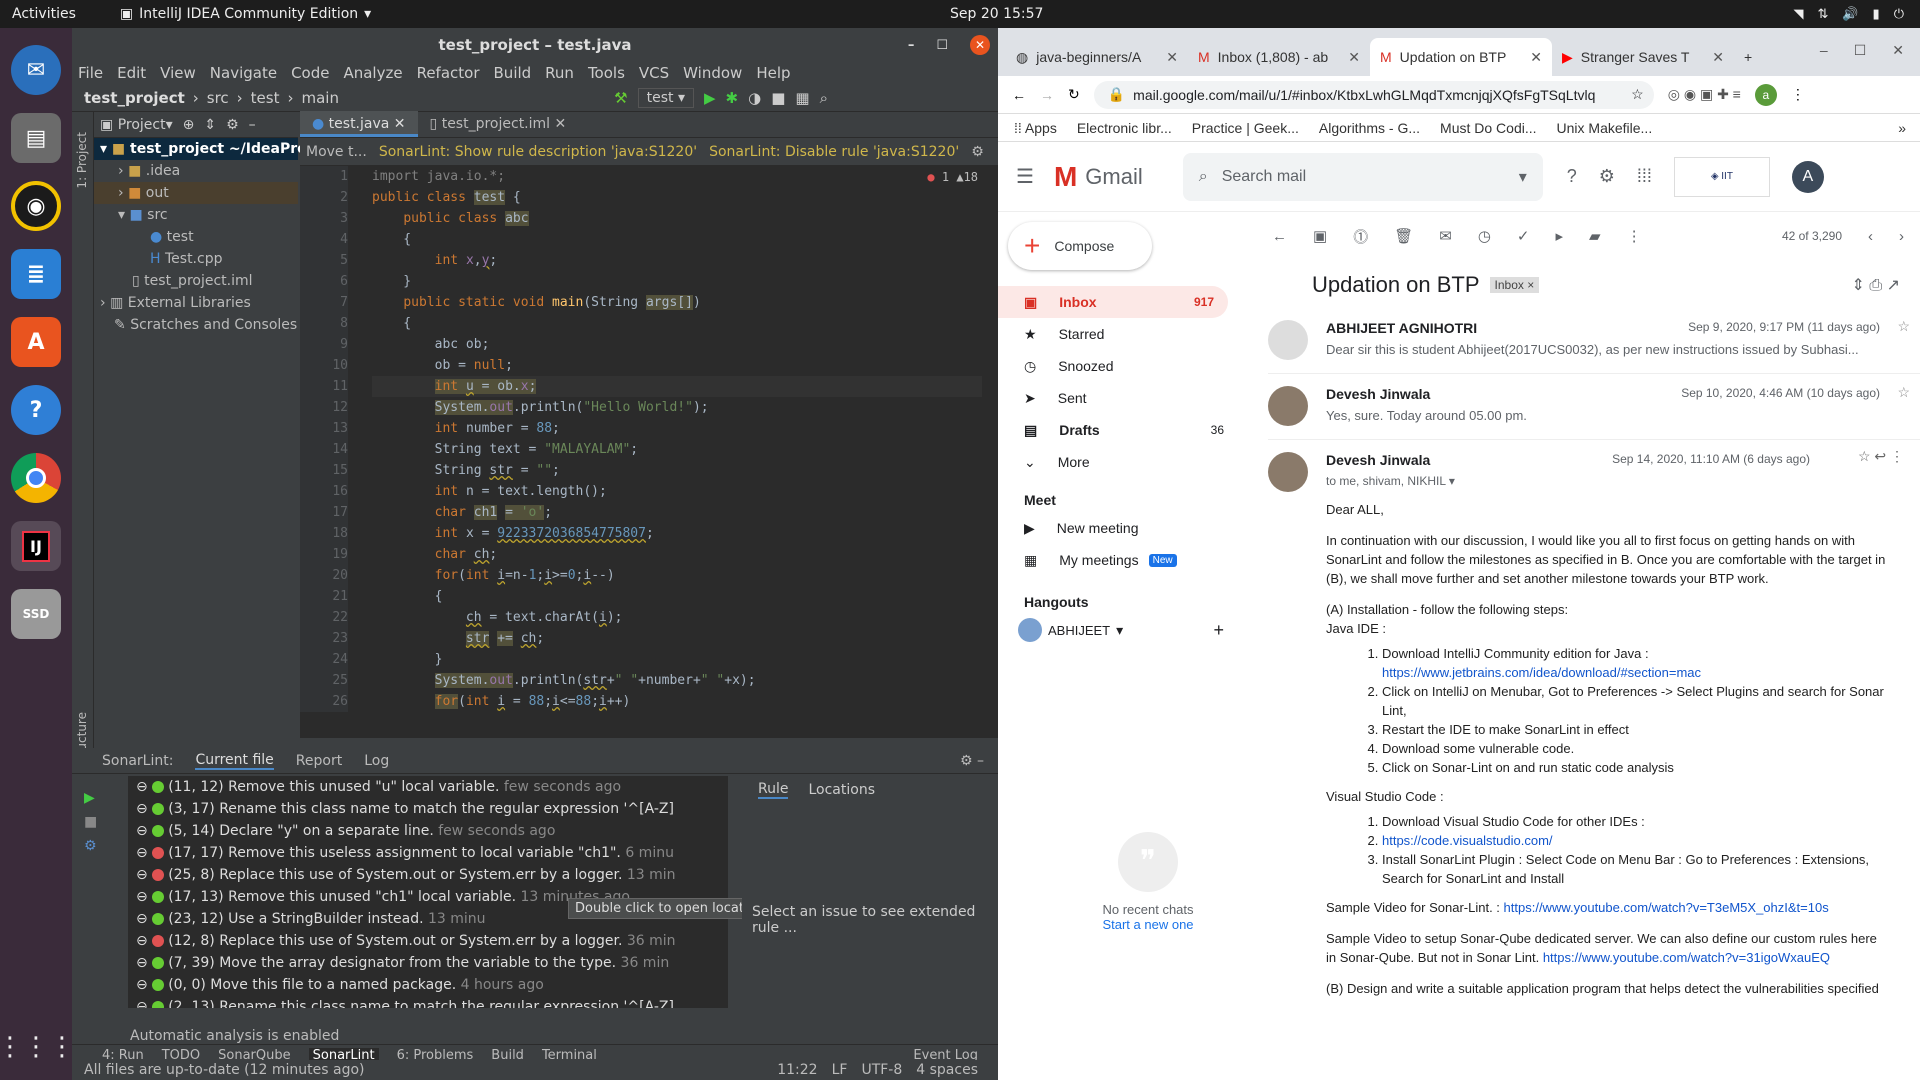  What do you see at coordinates (942, 45) in the screenshot?
I see `maximize-icon: ☐` at bounding box center [942, 45].